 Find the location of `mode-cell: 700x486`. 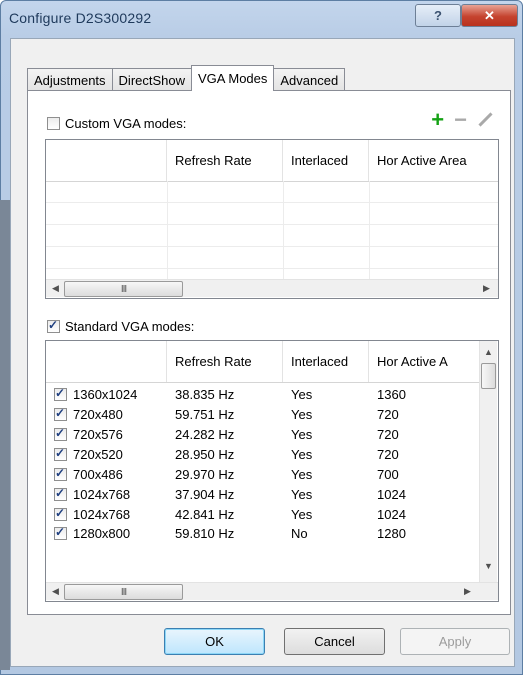

mode-cell: 700x486 is located at coordinates (98, 474).